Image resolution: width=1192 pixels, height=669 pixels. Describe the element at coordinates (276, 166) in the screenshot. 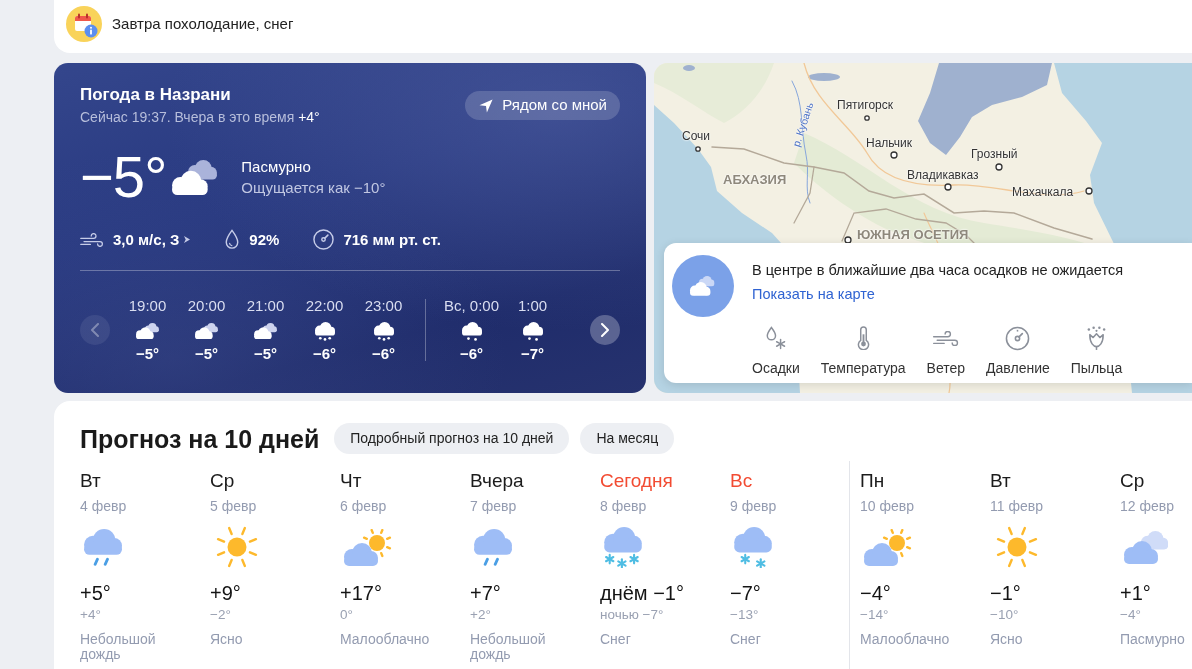

I see `weather-condition: Пасмурно` at that location.